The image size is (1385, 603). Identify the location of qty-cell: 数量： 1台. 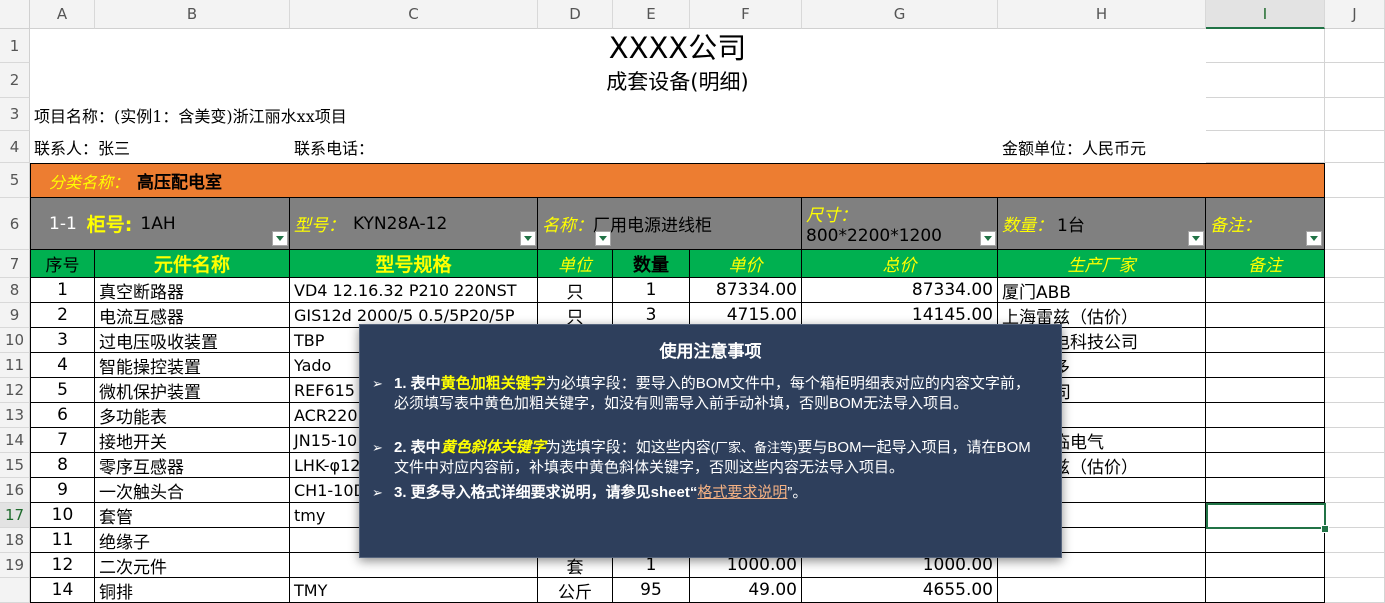
(1102, 224).